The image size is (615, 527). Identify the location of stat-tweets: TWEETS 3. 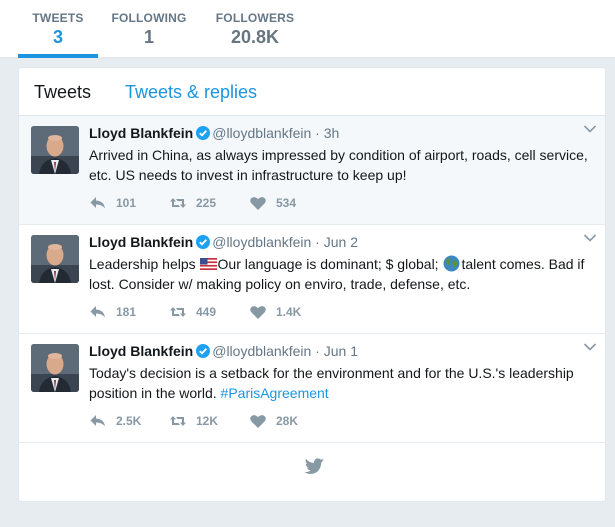
(58, 29).